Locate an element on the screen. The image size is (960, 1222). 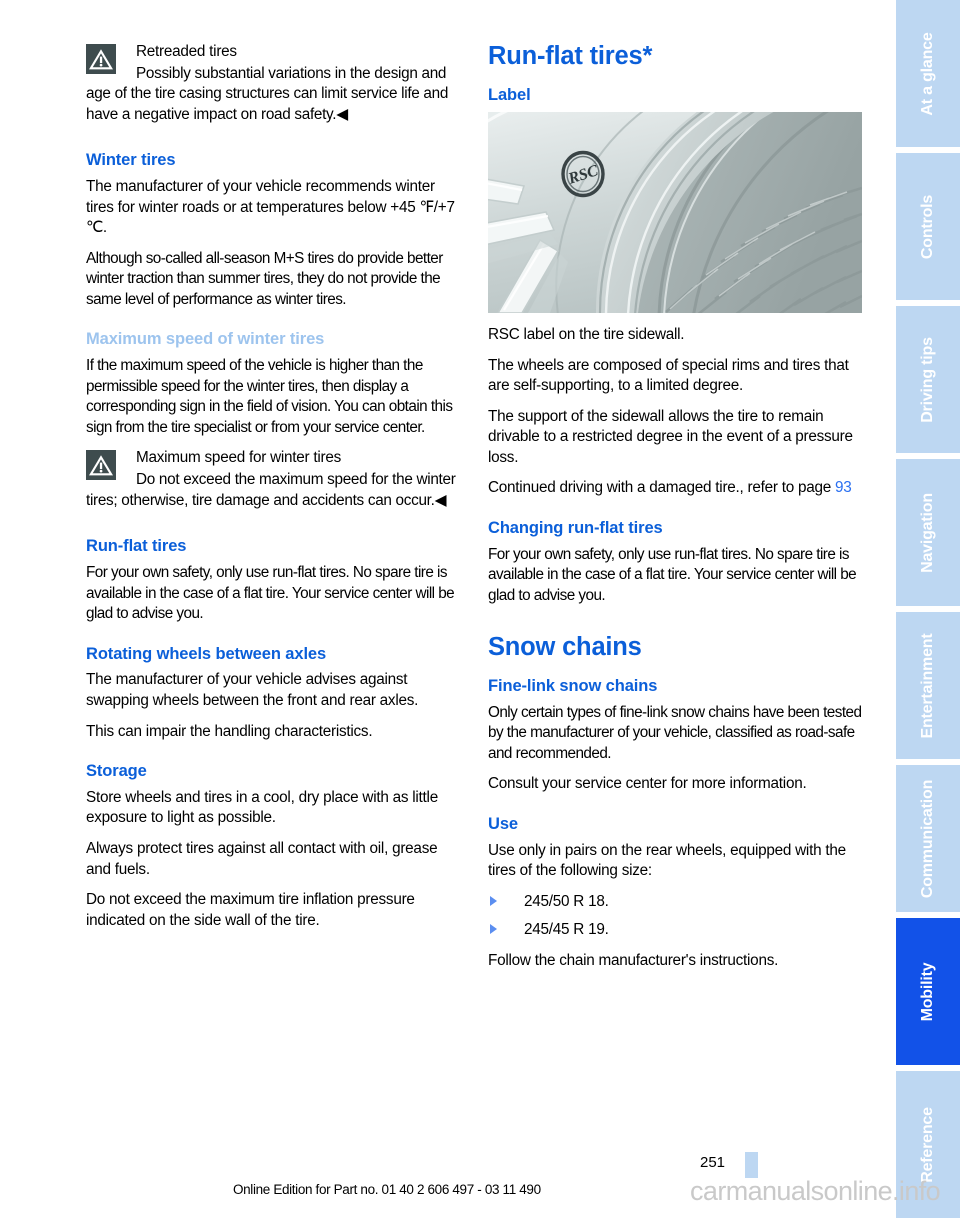
heading-label: Label is located at coordinates (509, 95).